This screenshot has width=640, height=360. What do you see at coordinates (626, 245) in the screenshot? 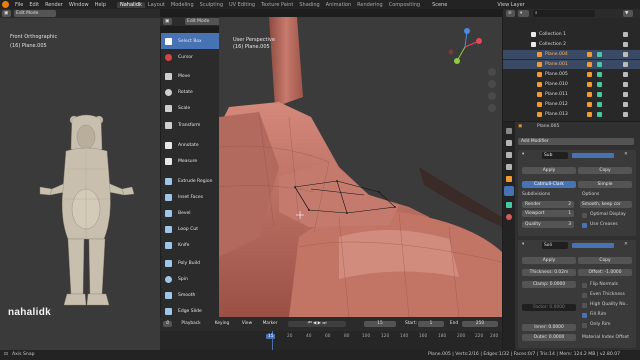
I see `solidify-close-icon: ✕` at bounding box center [626, 245].